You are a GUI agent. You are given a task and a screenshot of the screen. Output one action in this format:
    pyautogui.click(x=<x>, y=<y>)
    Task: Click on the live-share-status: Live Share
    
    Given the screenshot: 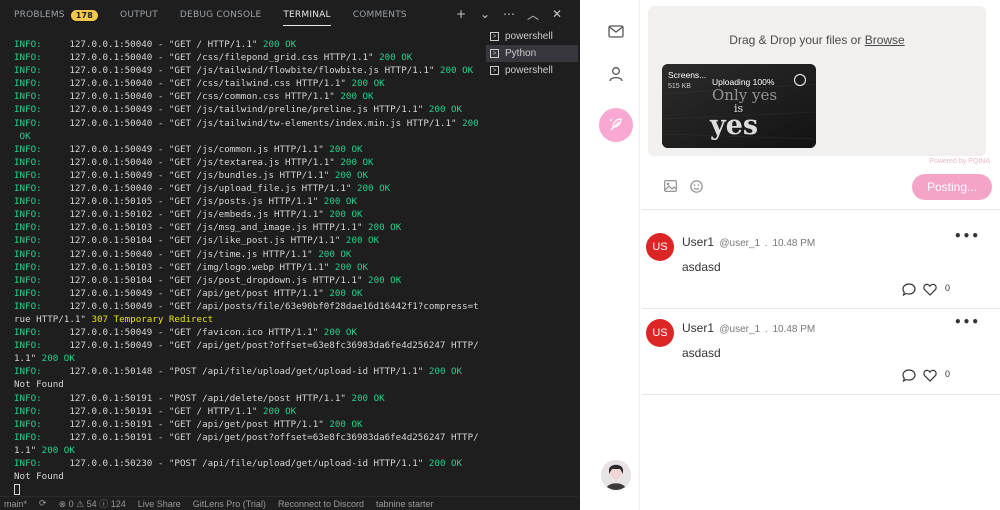 What is the action you would take?
    pyautogui.click(x=159, y=504)
    